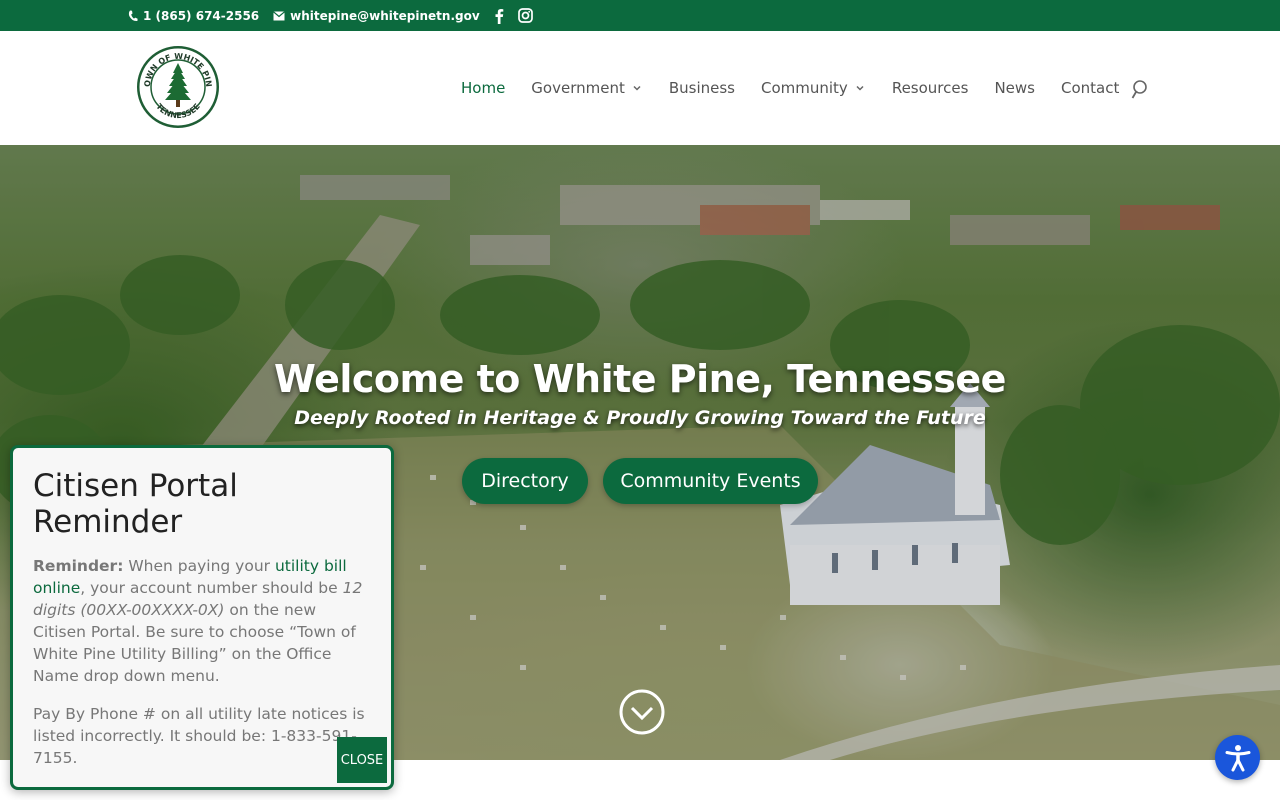 This screenshot has height=800, width=1280. I want to click on nav-business: Business, so click(702, 88).